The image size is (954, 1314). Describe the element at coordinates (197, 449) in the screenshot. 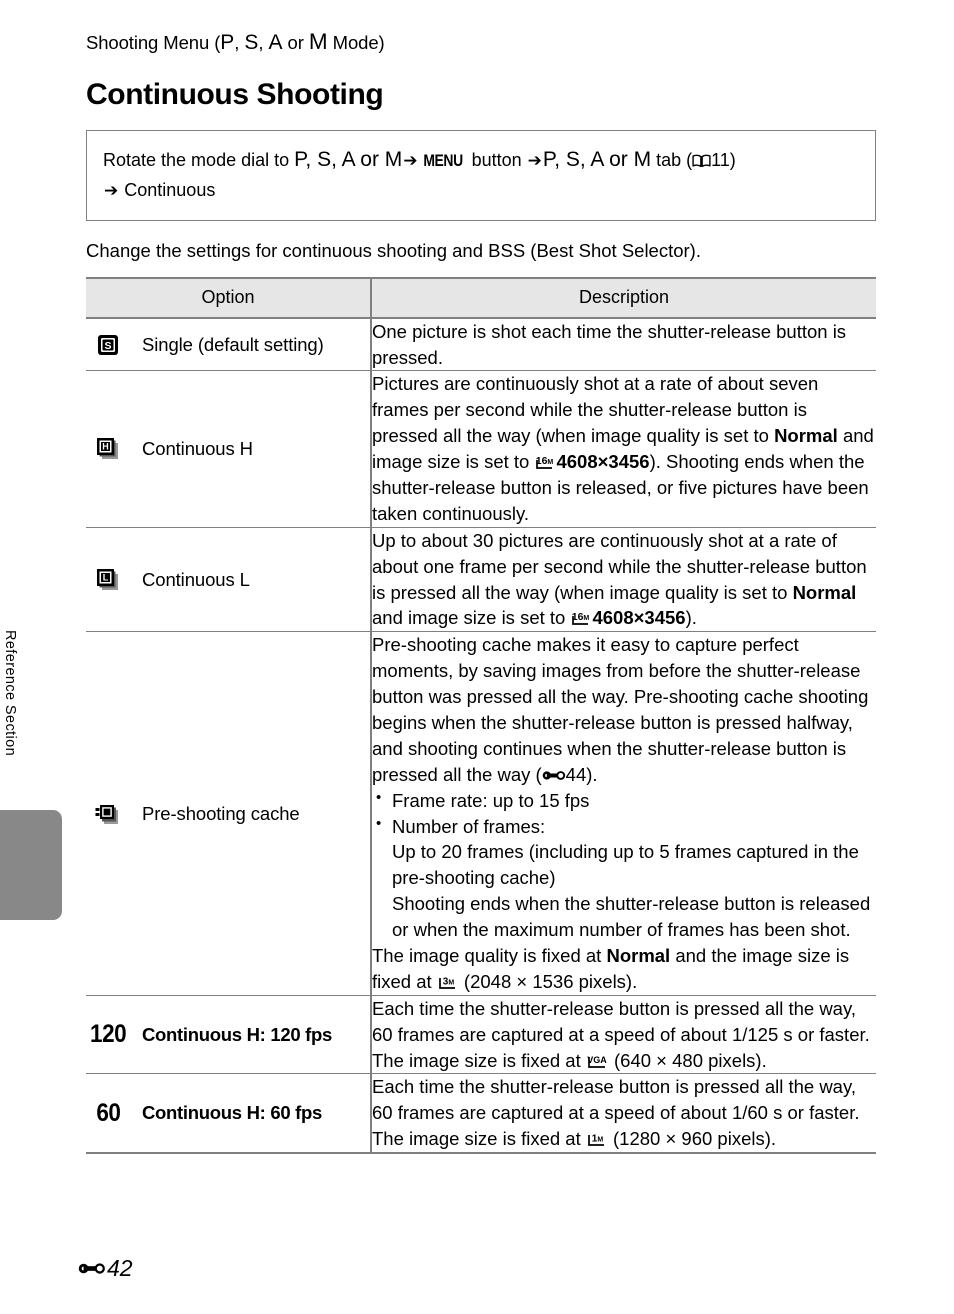

I see `option-label: Continuous H` at that location.